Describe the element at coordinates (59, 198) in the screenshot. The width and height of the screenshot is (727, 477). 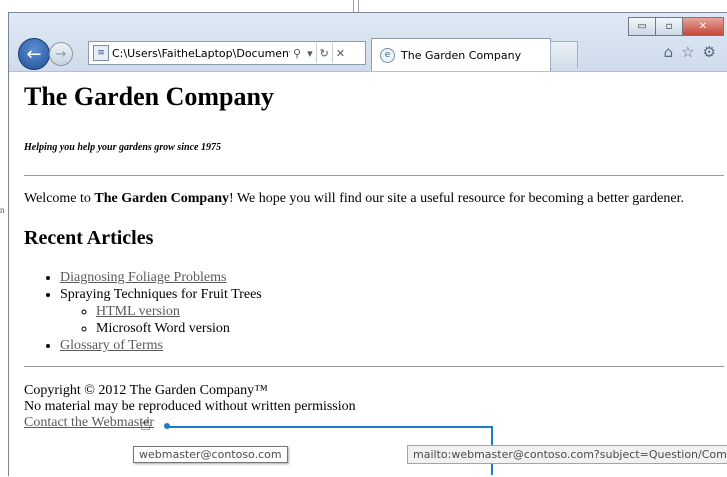
I see `welcome-prefix: Welcome to` at that location.